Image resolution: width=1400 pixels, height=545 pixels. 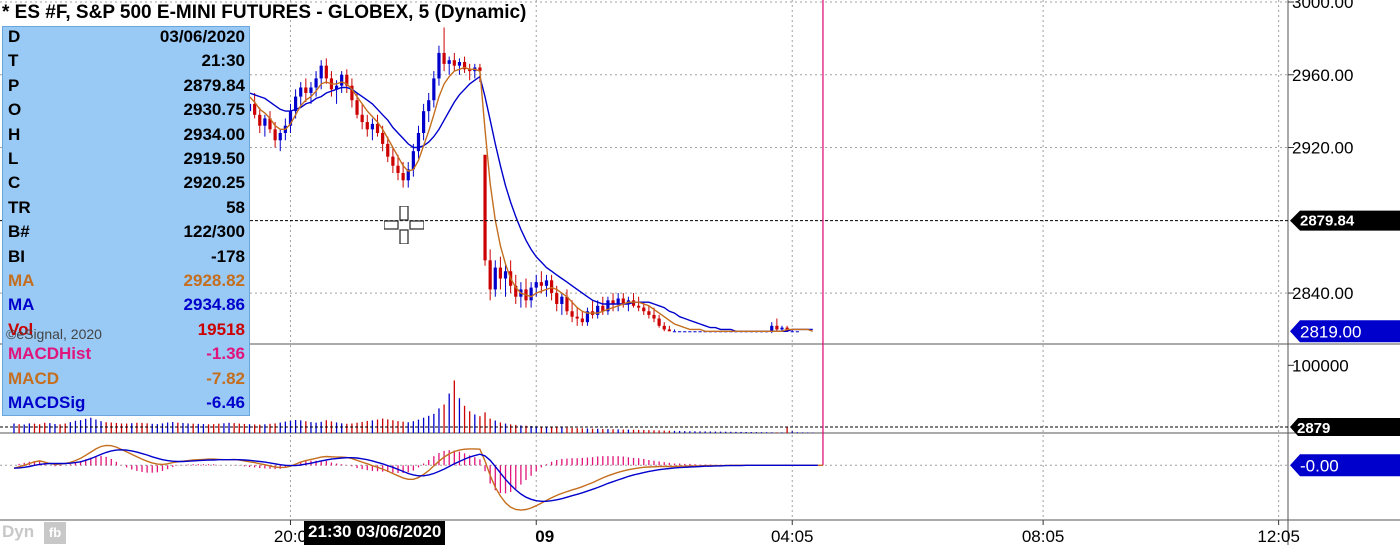 I want to click on data-window-row: TR 58, so click(x=126, y=210).